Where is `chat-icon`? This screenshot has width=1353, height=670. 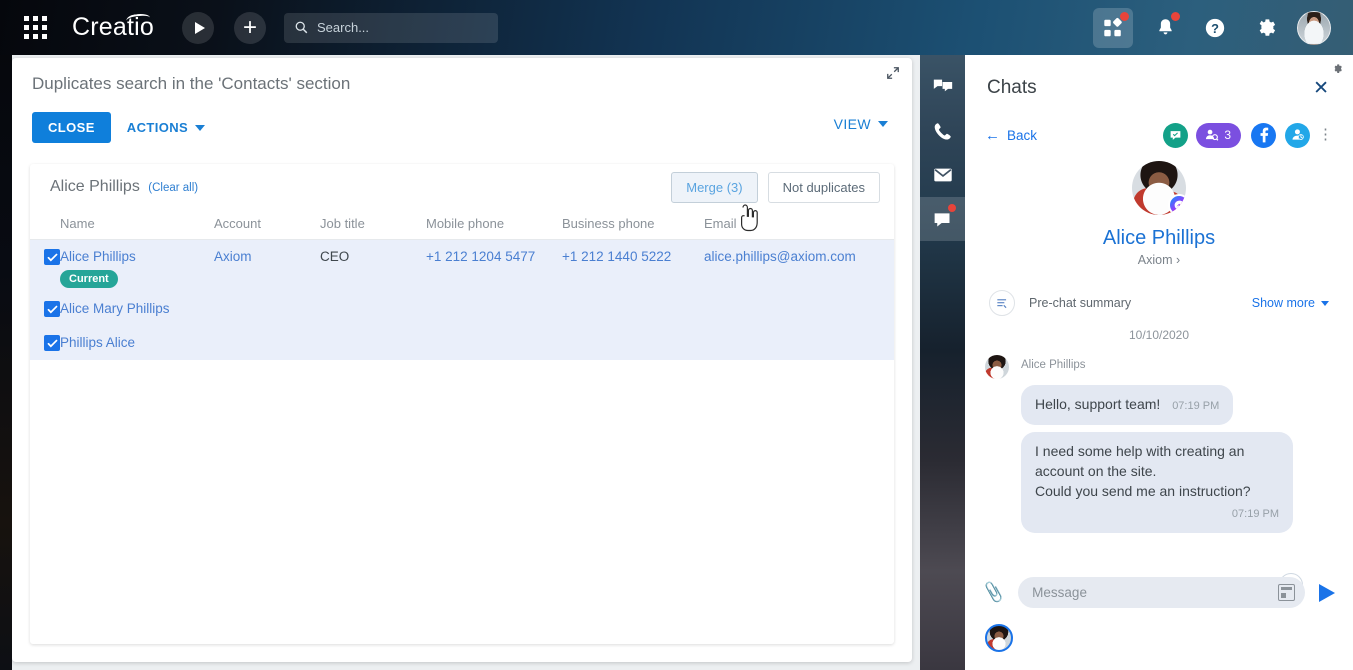
chat-icon is located at coordinates (942, 219).